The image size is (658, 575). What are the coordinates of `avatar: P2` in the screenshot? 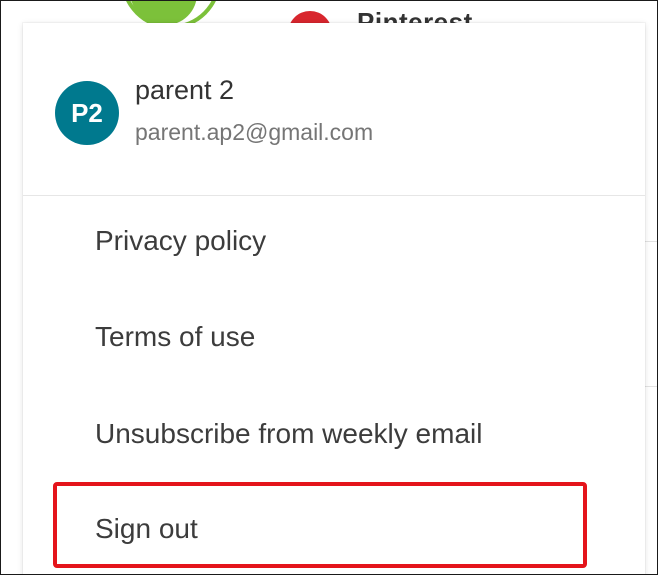 It's located at (87, 113).